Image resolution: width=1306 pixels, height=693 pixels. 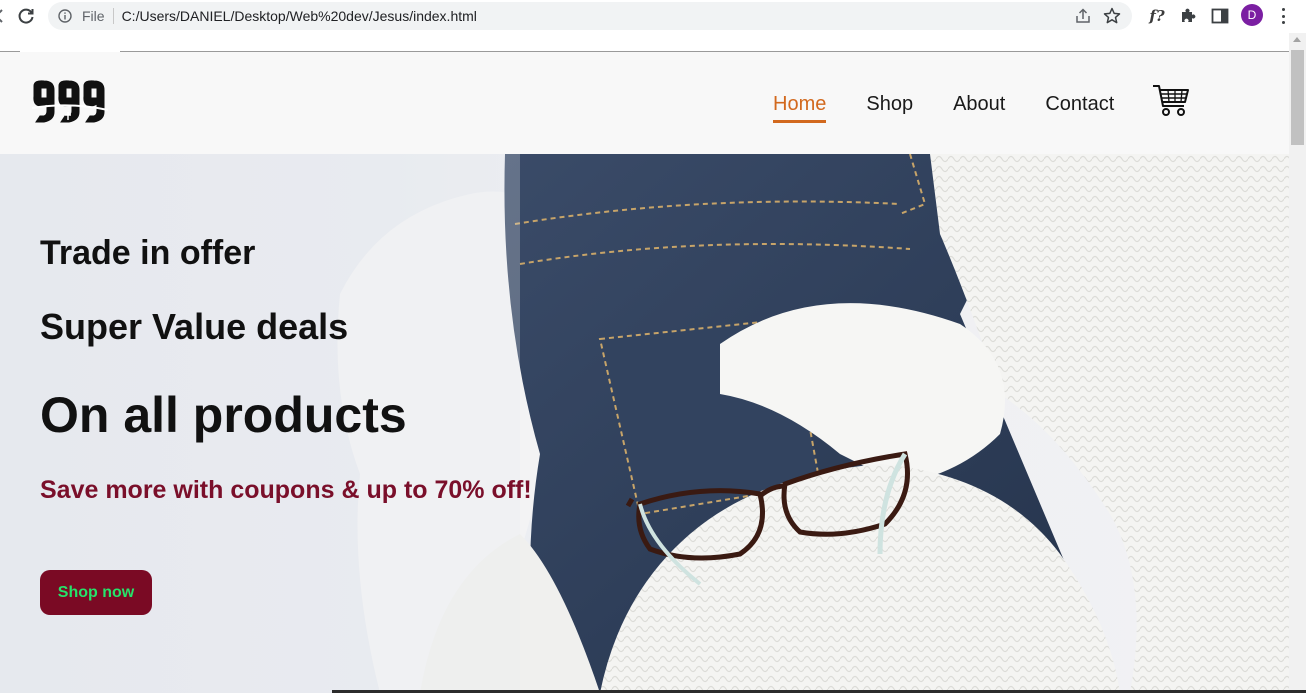 I want to click on extensions-puzzle-icon, so click(x=1188, y=16).